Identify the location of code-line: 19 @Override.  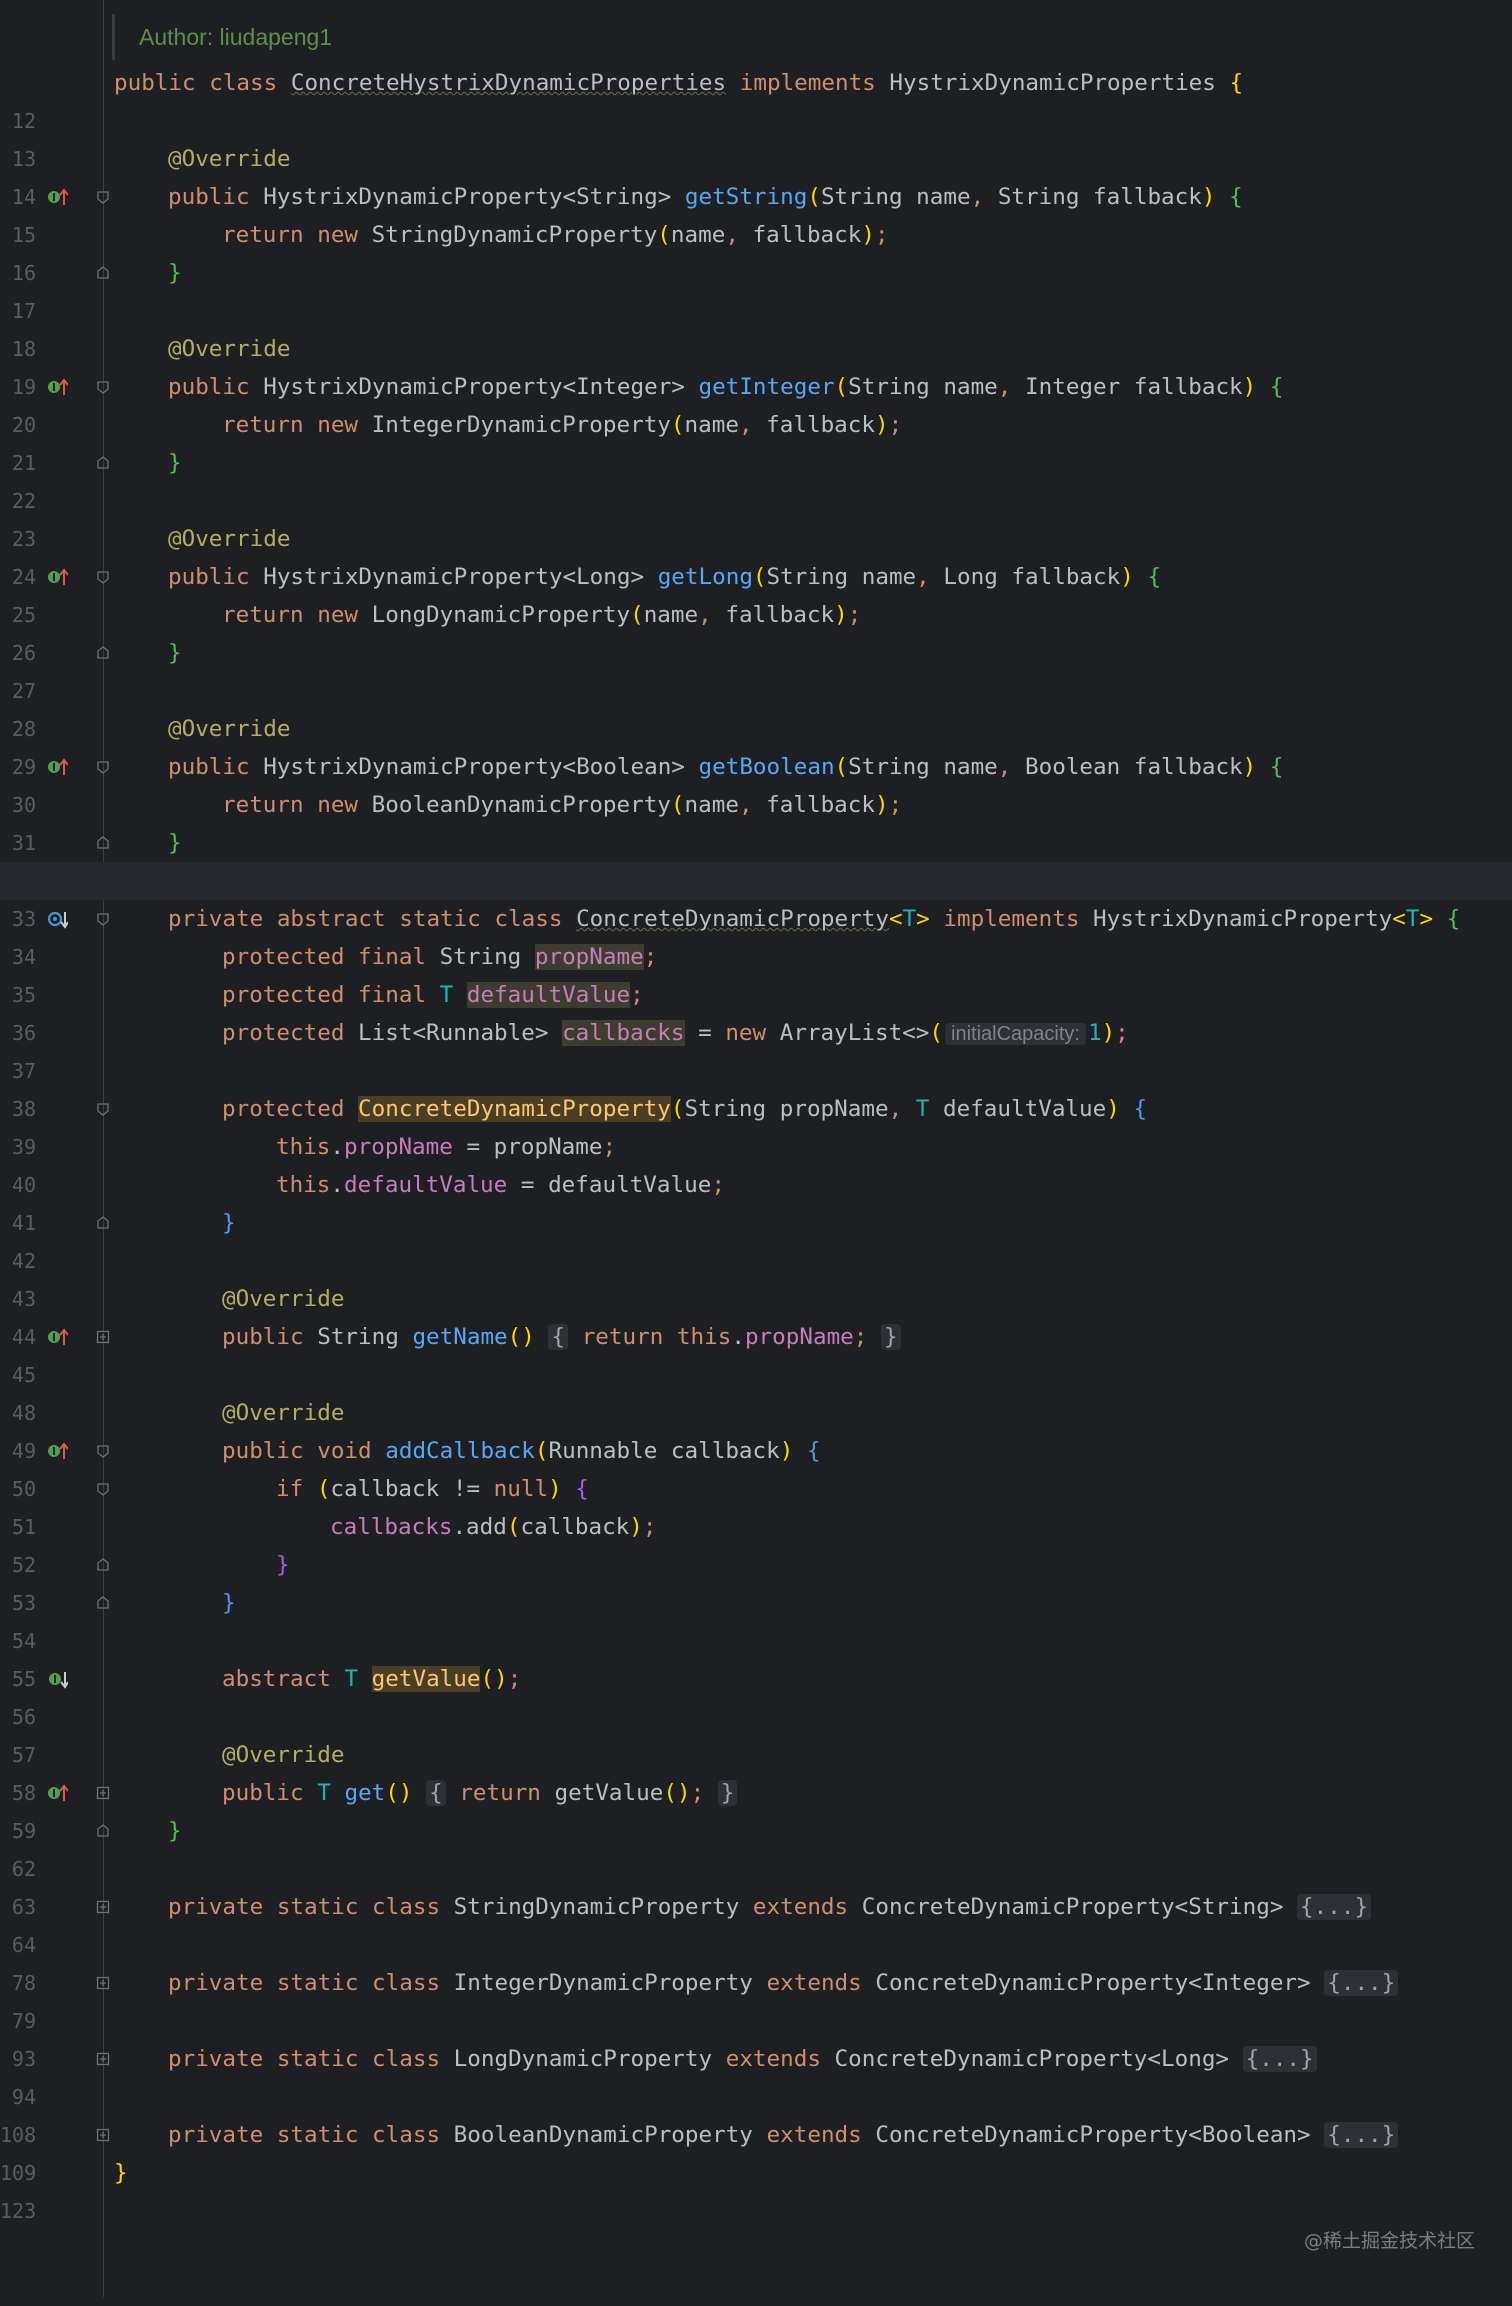
(756, 364).